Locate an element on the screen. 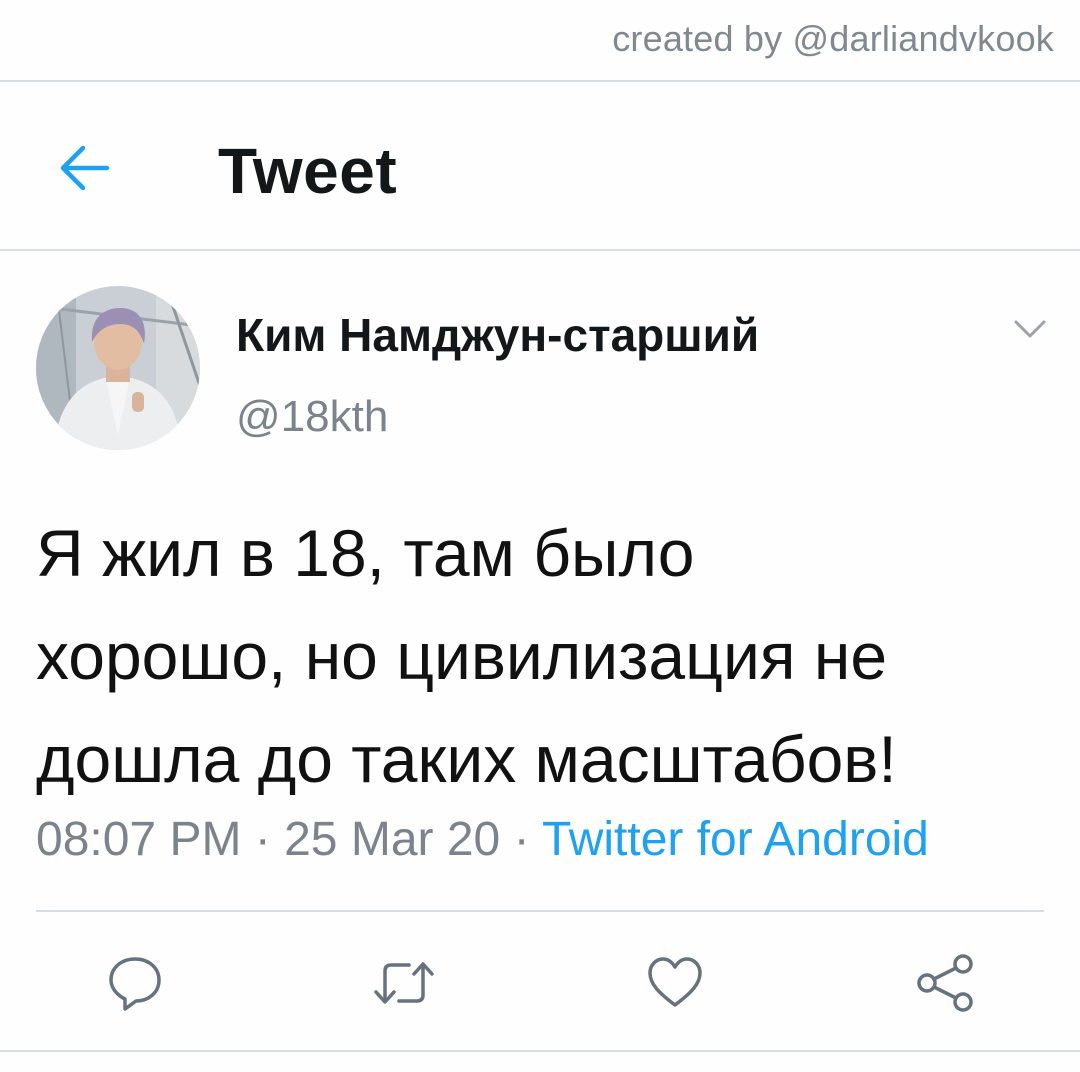 Image resolution: width=1080 pixels, height=1072 pixels. author-handle: @18kth is located at coordinates (312, 417).